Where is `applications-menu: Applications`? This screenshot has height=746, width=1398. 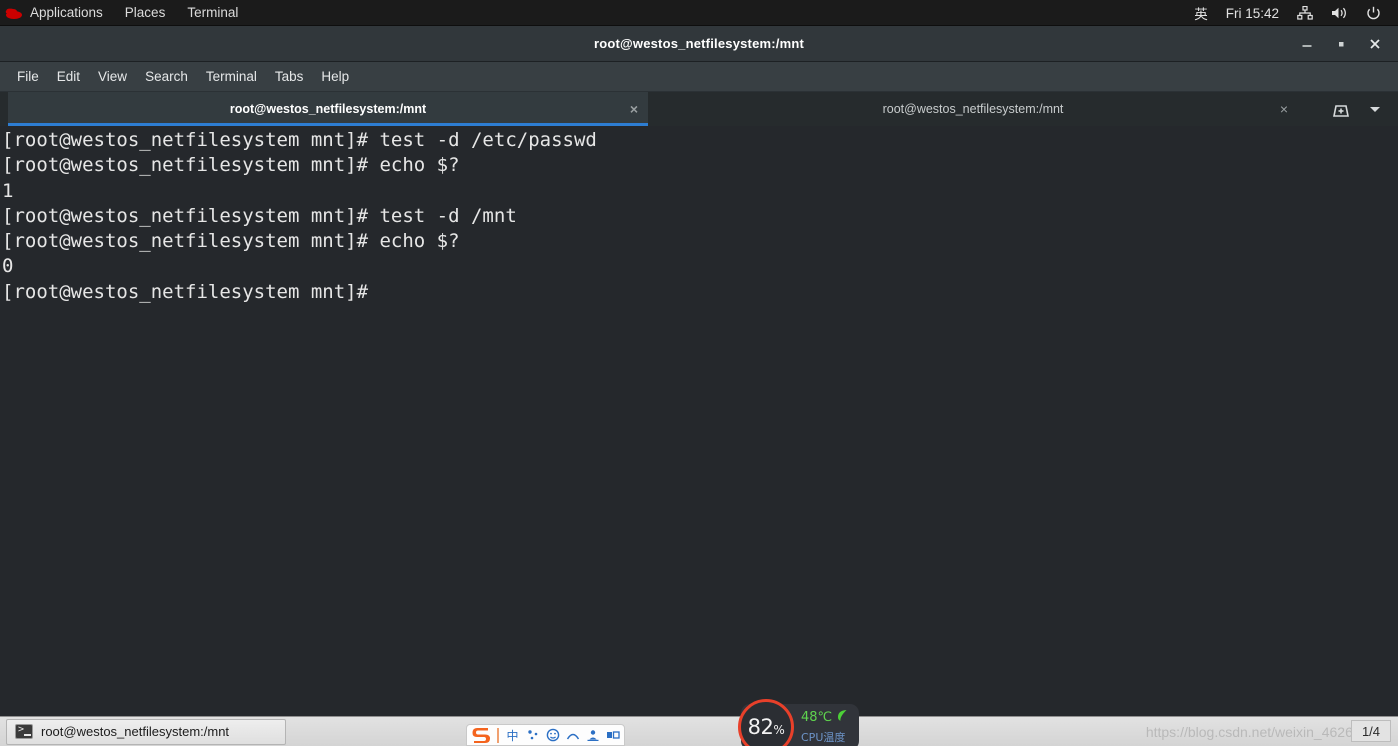
applications-menu: Applications is located at coordinates (70, 13).